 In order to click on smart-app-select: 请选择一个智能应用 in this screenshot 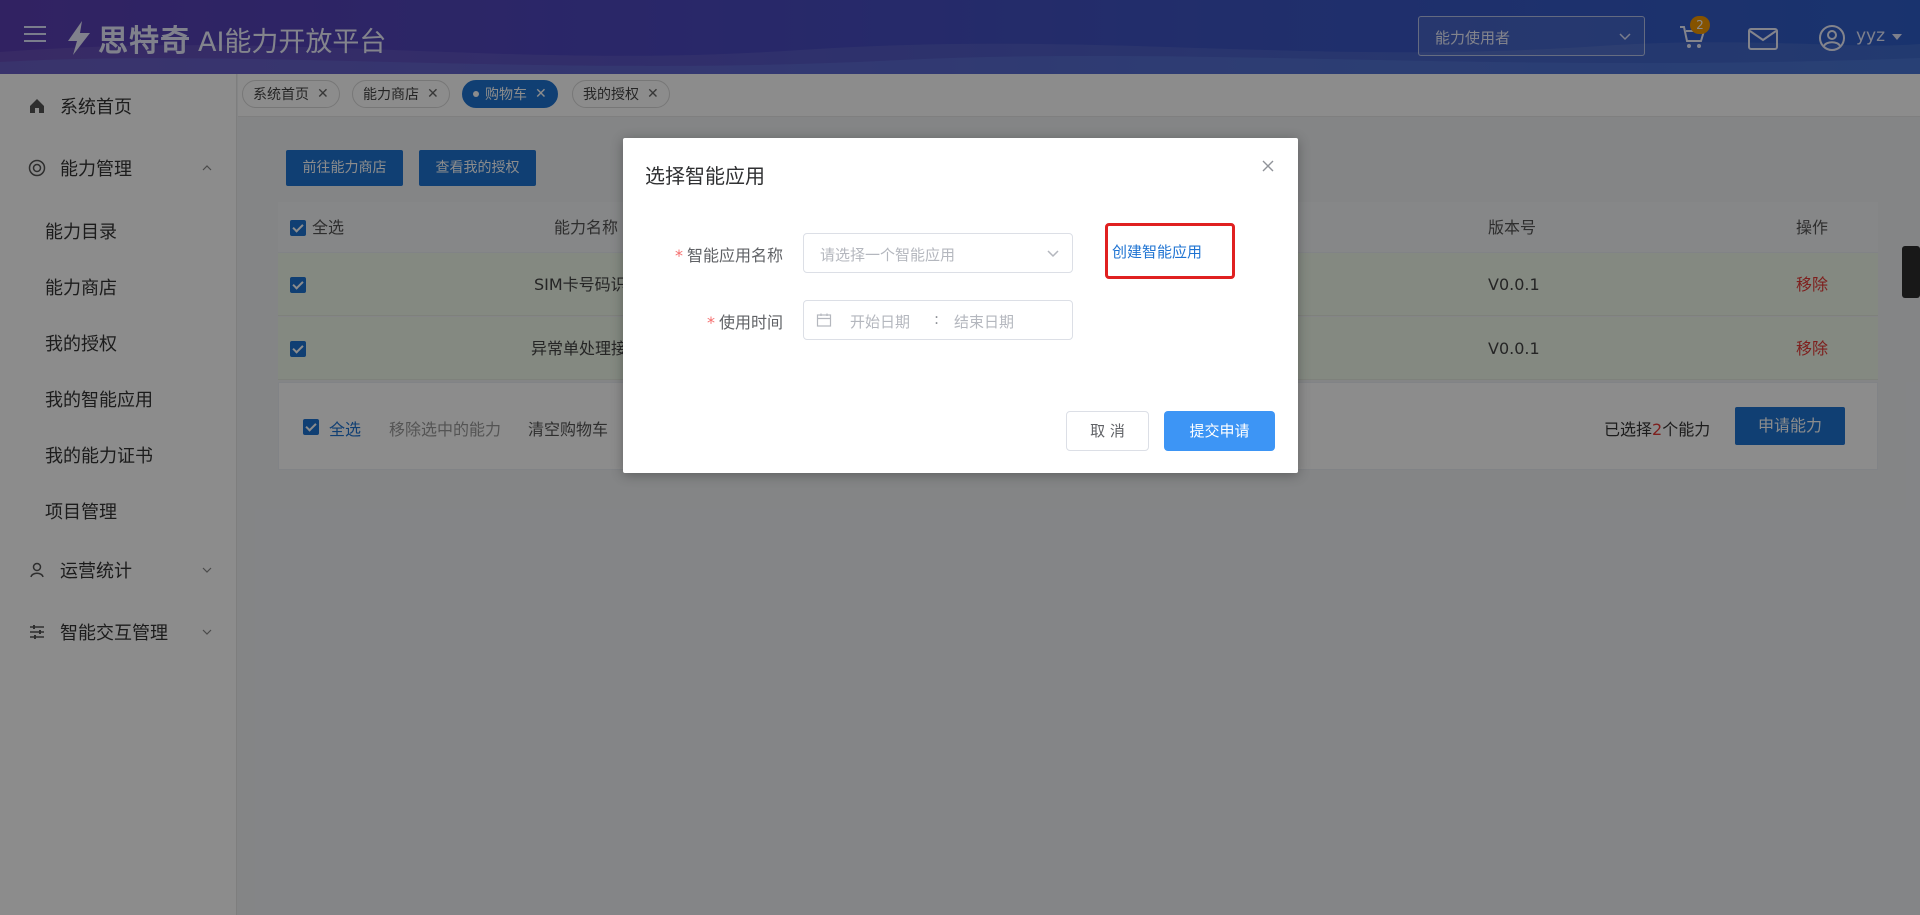, I will do `click(938, 253)`.